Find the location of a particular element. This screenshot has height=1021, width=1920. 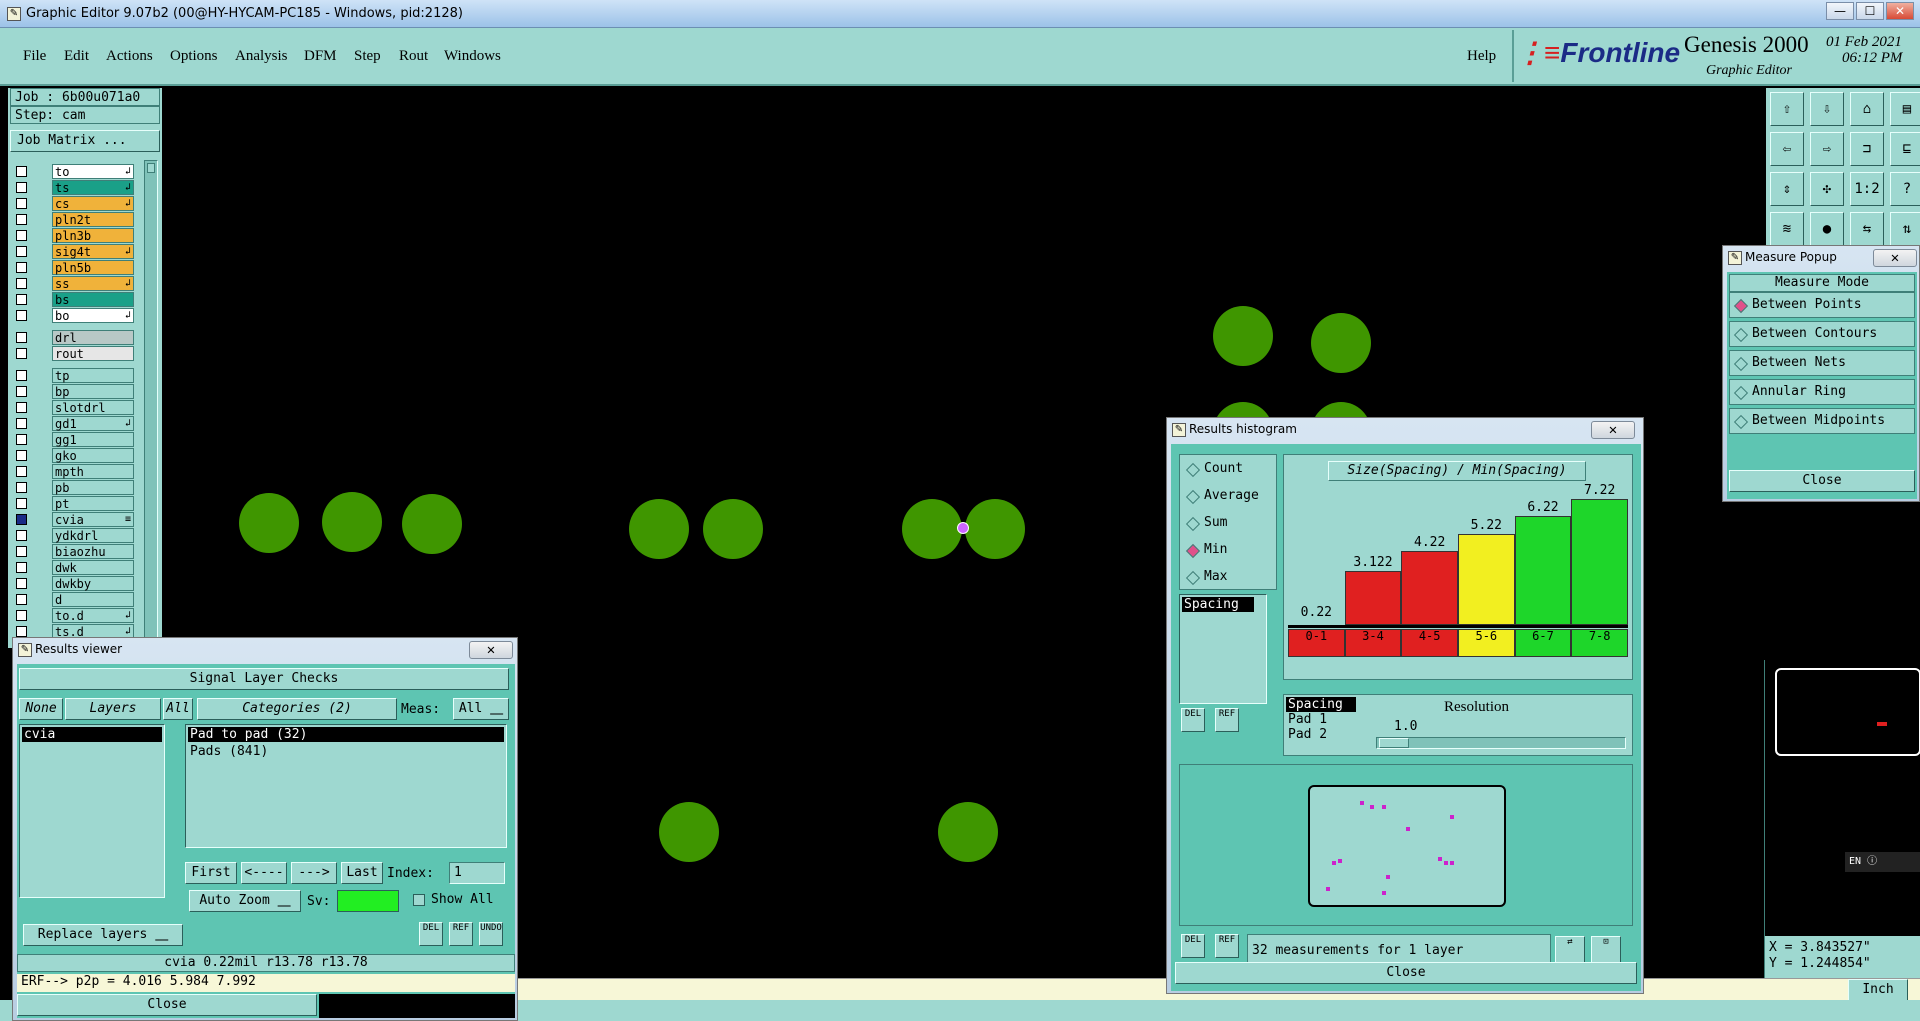

histogram-bin-label: 7-8 is located at coordinates (1599, 643).